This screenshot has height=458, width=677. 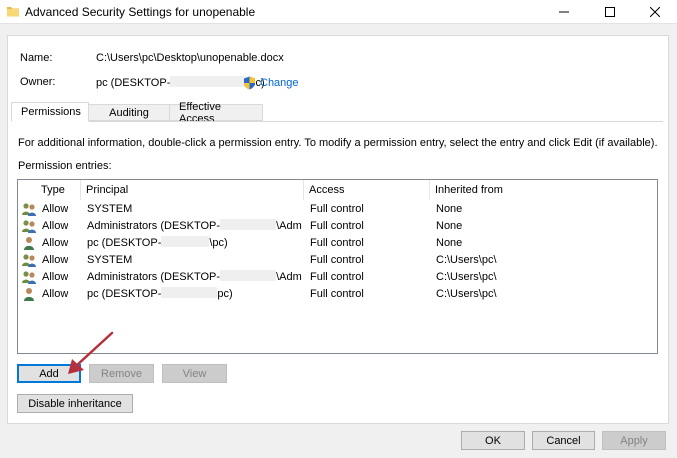 What do you see at coordinates (216, 113) in the screenshot?
I see `tab-effective-access: Effective Access` at bounding box center [216, 113].